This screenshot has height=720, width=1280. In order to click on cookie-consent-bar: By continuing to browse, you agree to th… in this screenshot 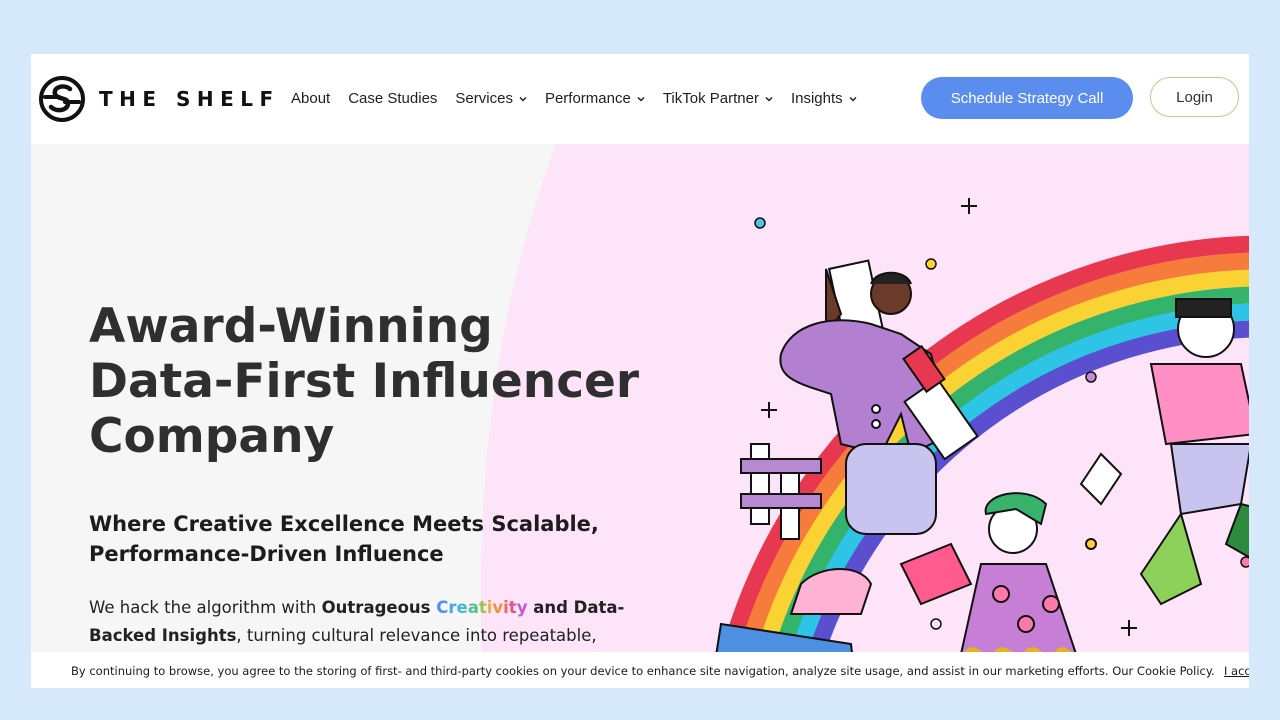, I will do `click(640, 670)`.